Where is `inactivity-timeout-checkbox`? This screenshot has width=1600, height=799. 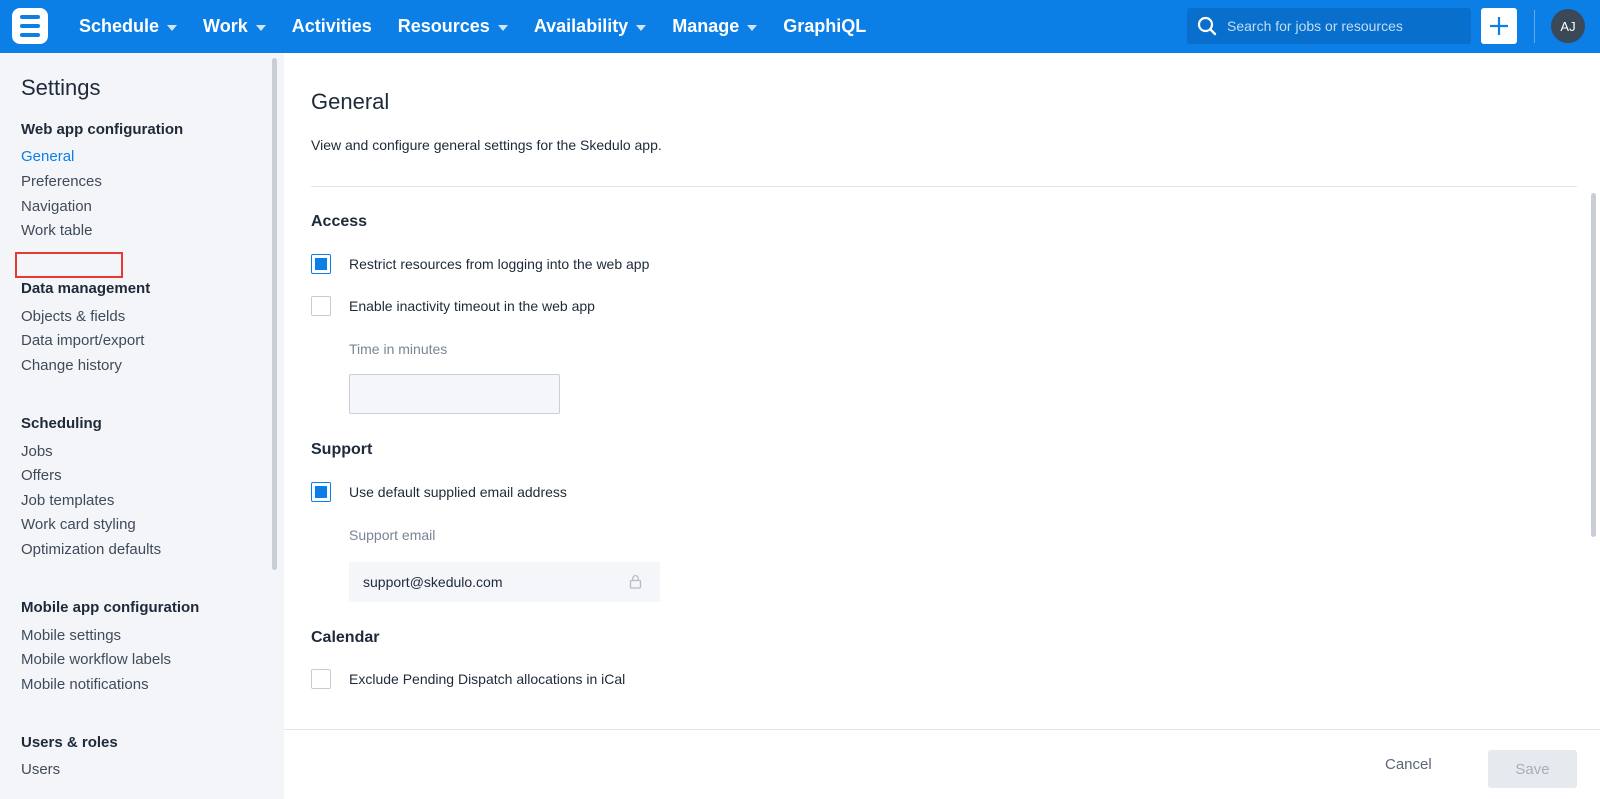 inactivity-timeout-checkbox is located at coordinates (321, 306).